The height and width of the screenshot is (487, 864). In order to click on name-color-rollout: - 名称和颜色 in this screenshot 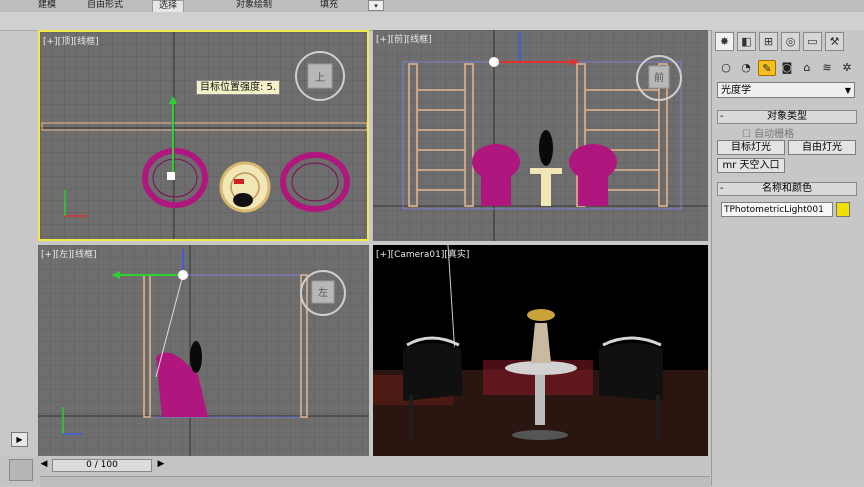, I will do `click(787, 189)`.